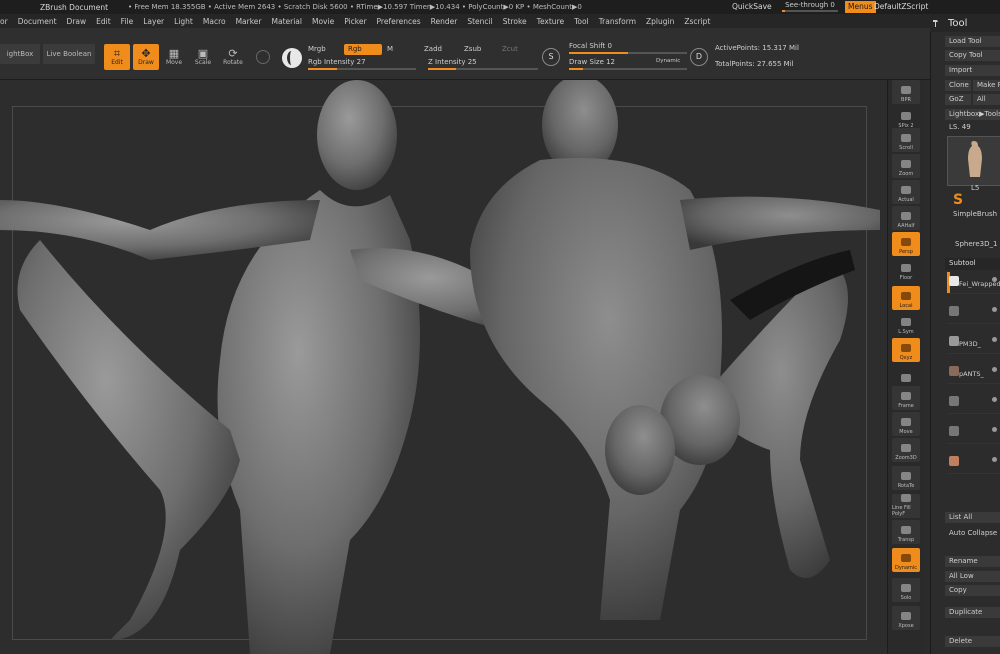  I want to click on rename-button: Rename, so click(972, 561).